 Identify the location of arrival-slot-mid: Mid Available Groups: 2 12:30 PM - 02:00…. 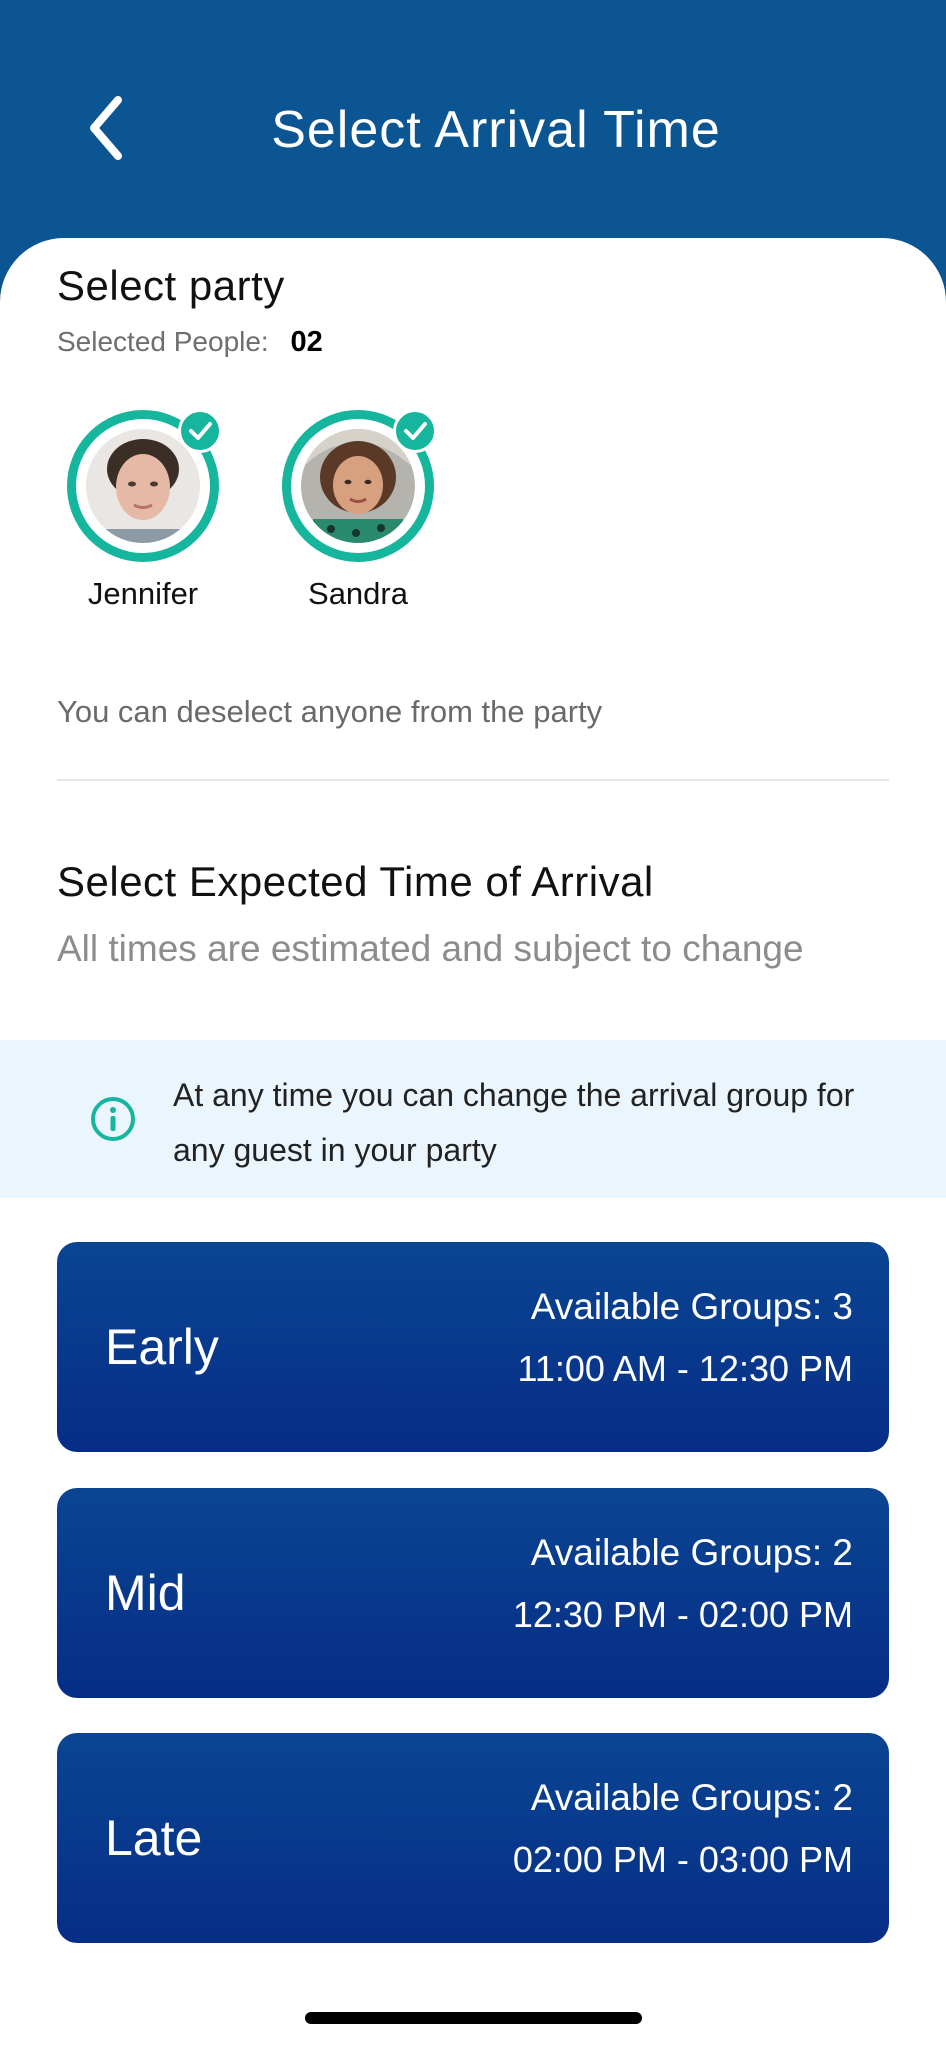
(473, 1593).